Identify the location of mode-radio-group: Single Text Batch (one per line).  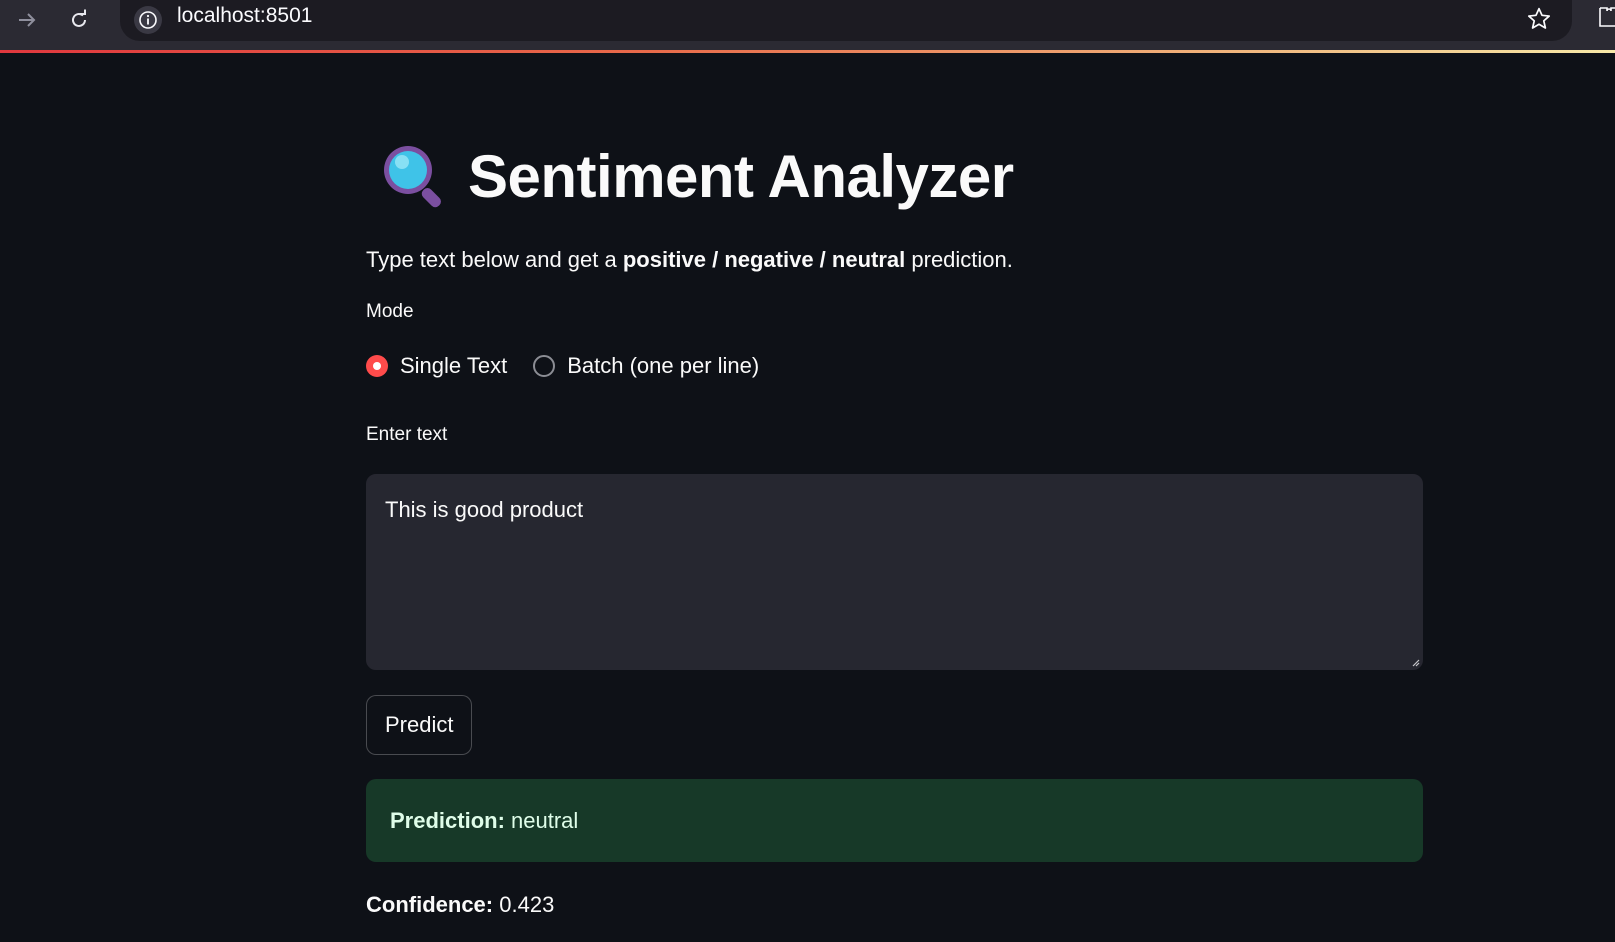
(575, 366).